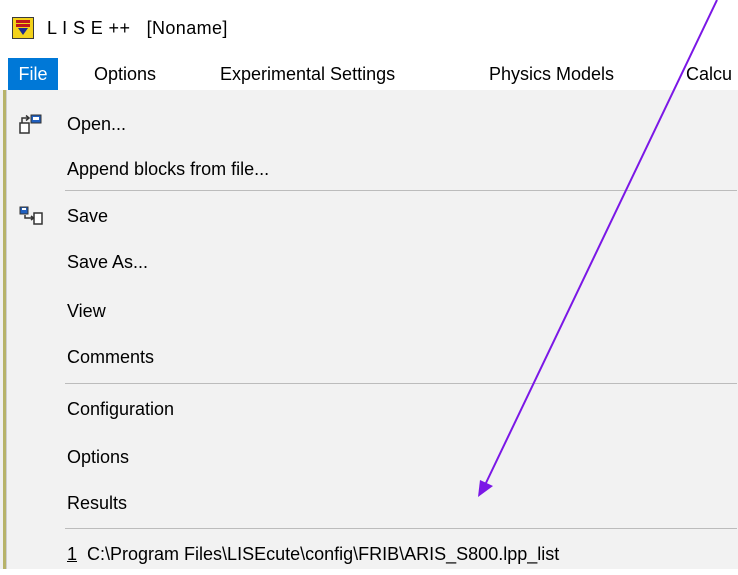  What do you see at coordinates (111, 357) in the screenshot?
I see `menu-item-comments-label: Comments` at bounding box center [111, 357].